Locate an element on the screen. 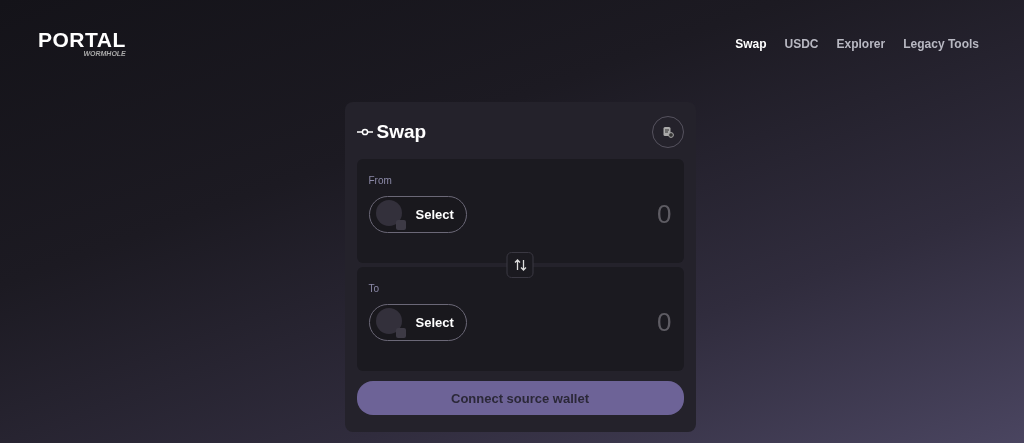  commit-icon is located at coordinates (364, 132).